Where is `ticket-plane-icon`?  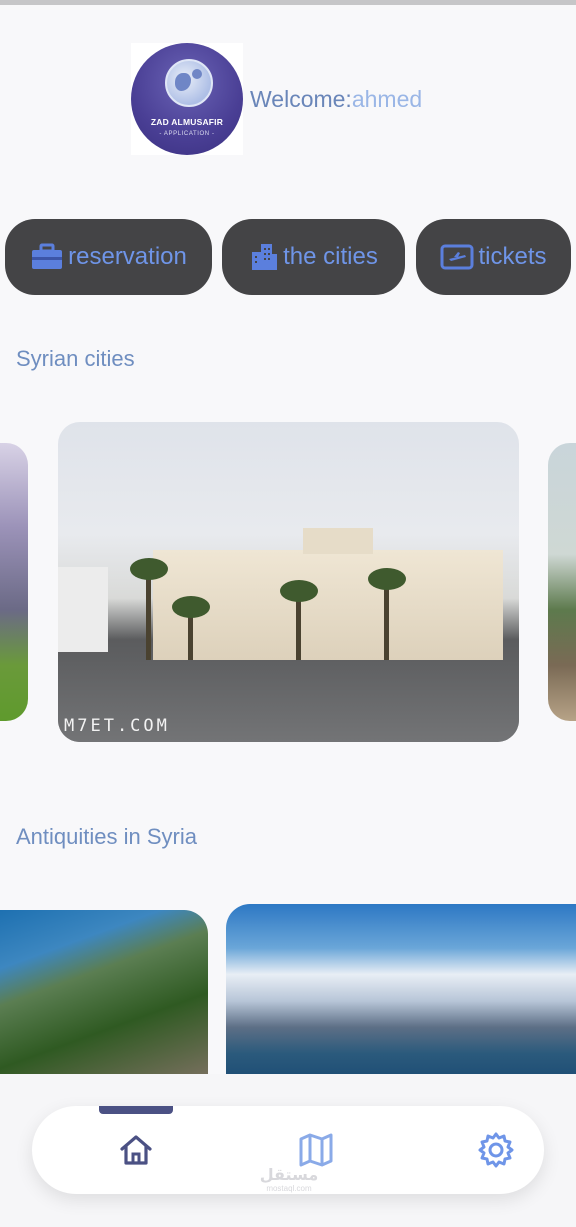
ticket-plane-icon is located at coordinates (457, 257).